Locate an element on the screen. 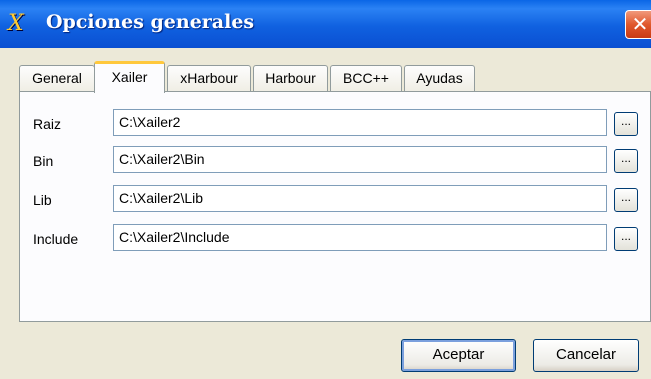 Image resolution: width=651 pixels, height=379 pixels. raiz-path-input: C:\Xailer2 is located at coordinates (360, 122).